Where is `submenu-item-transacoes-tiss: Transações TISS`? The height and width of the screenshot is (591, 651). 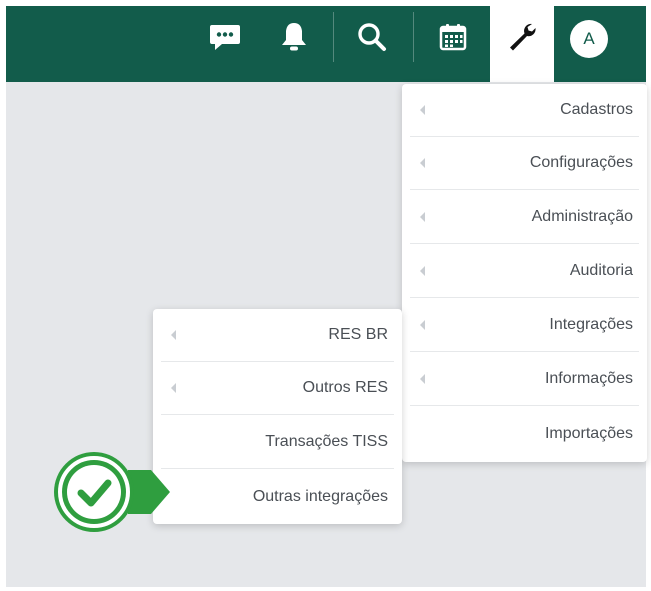 submenu-item-transacoes-tiss: Transações TISS is located at coordinates (277, 442).